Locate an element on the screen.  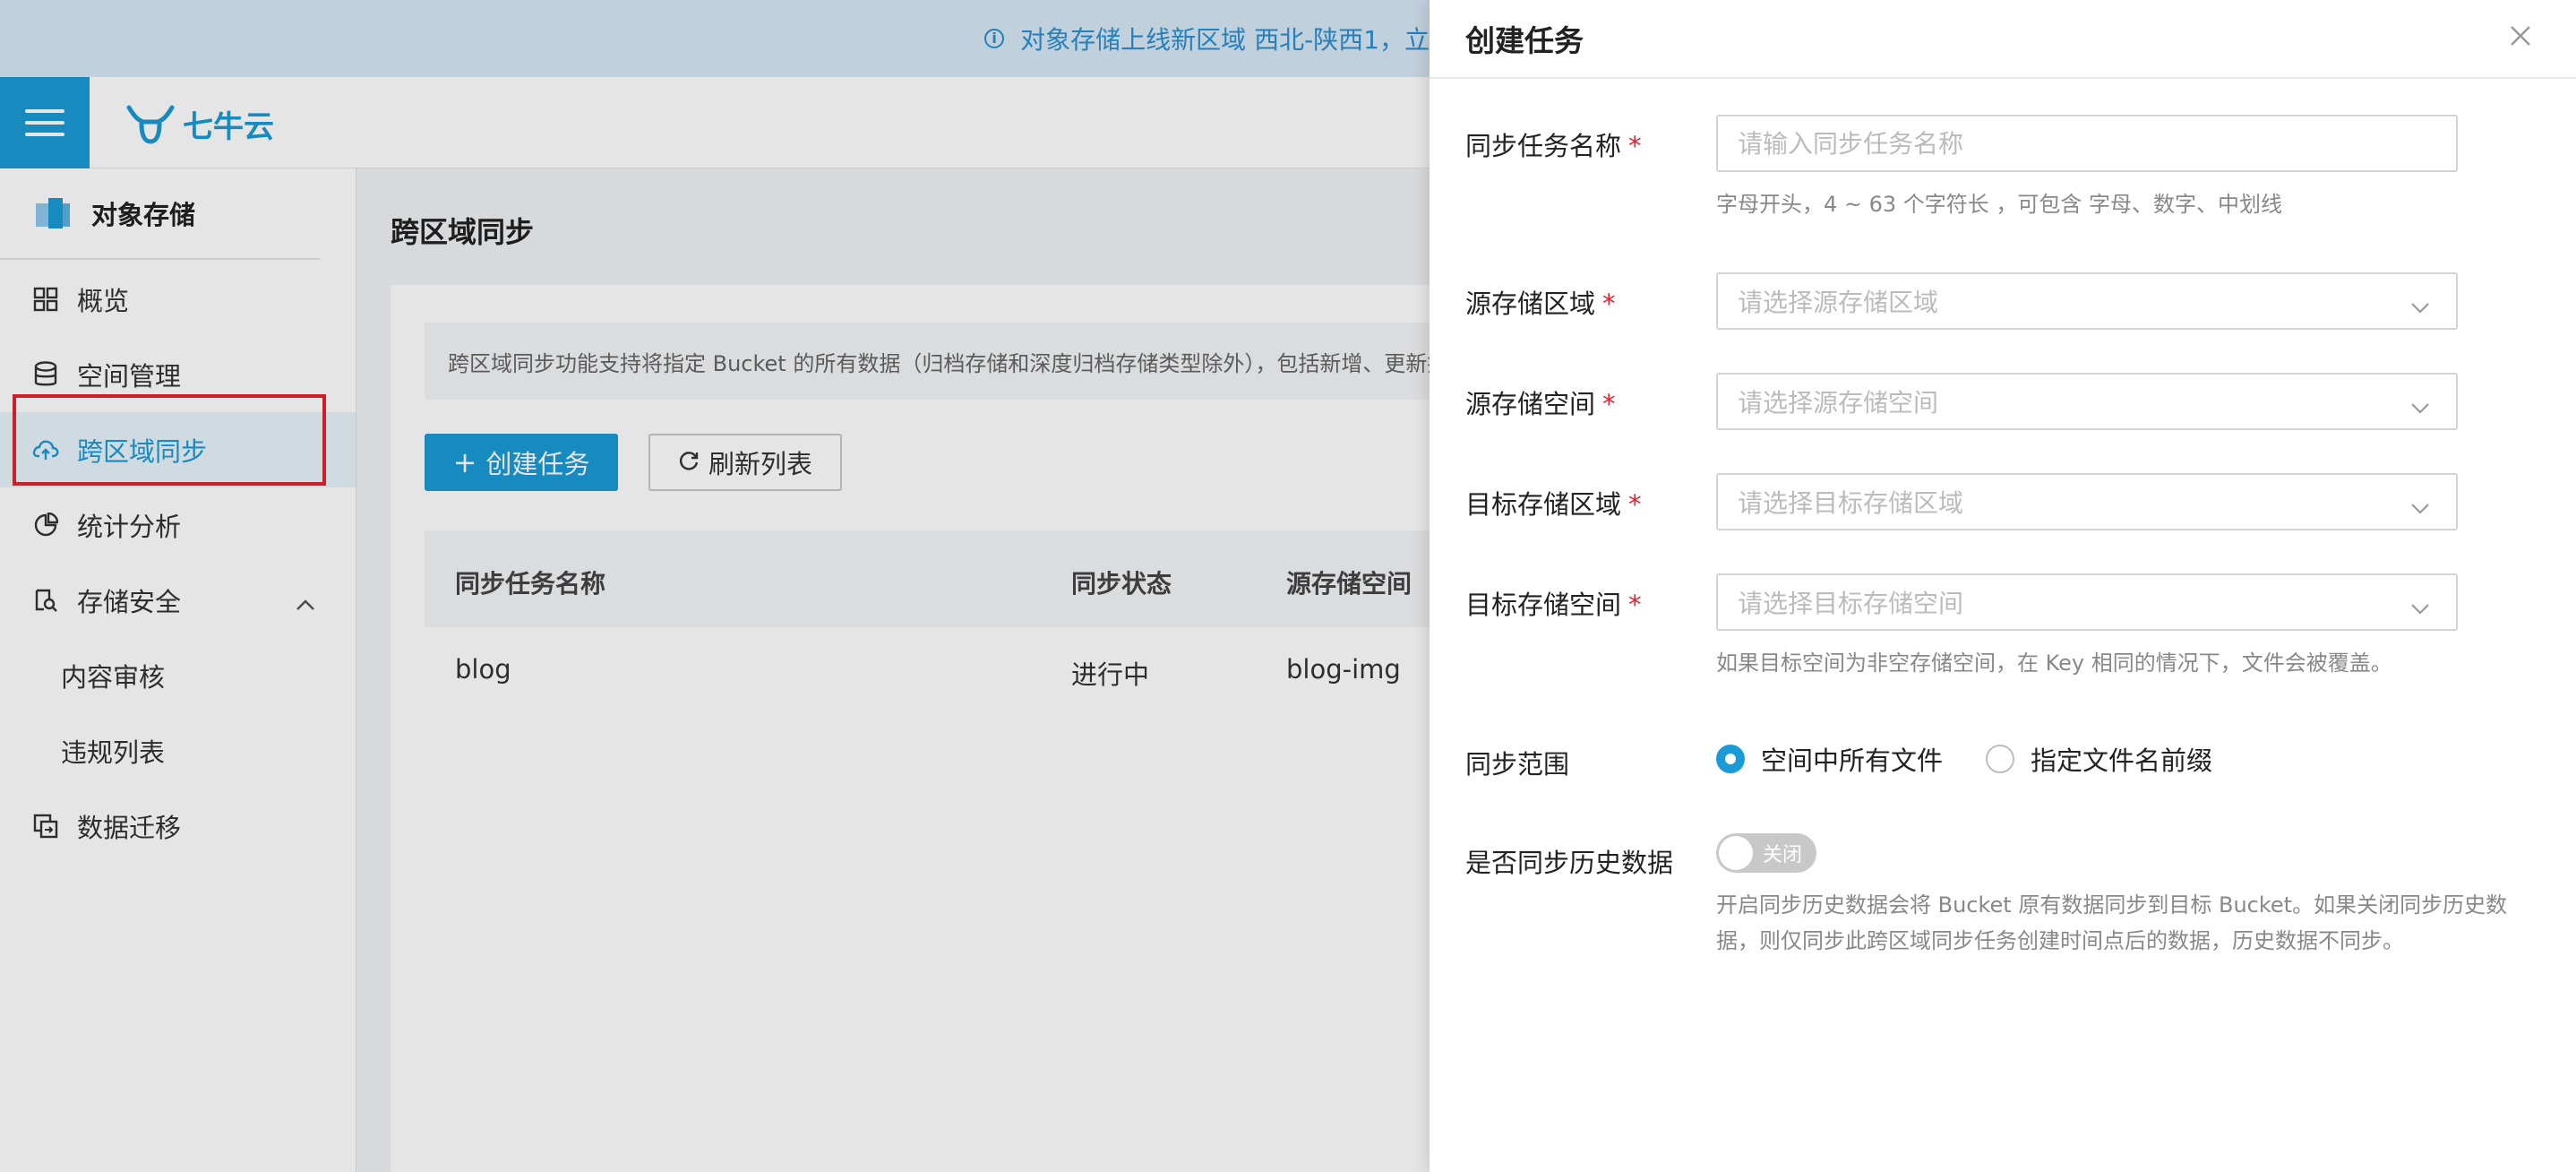
target-bucket-select: 请选择目标存储空间 is located at coordinates (2087, 602).